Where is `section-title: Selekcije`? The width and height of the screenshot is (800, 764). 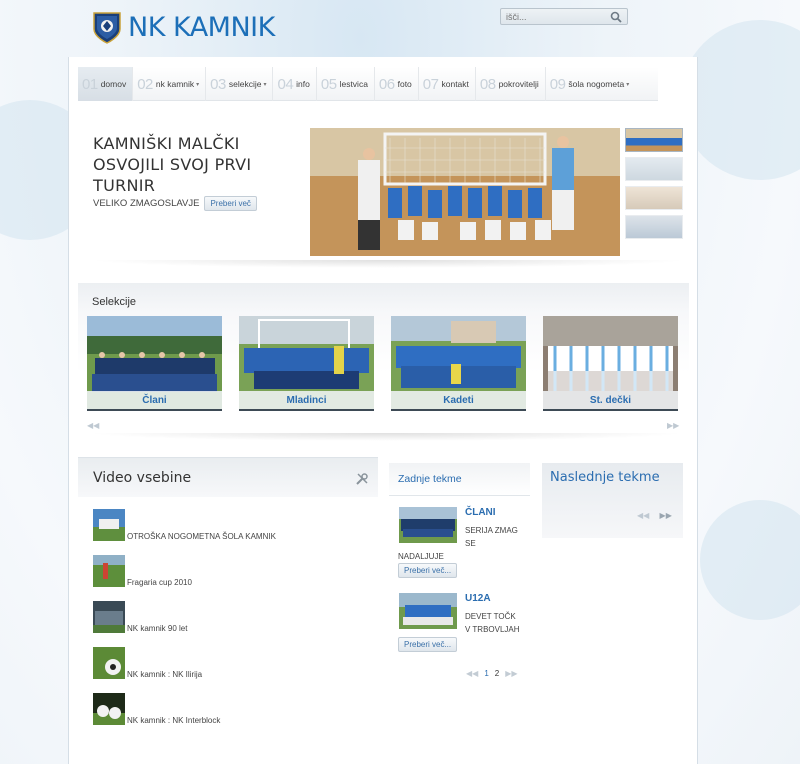
section-title: Selekcije is located at coordinates (114, 302).